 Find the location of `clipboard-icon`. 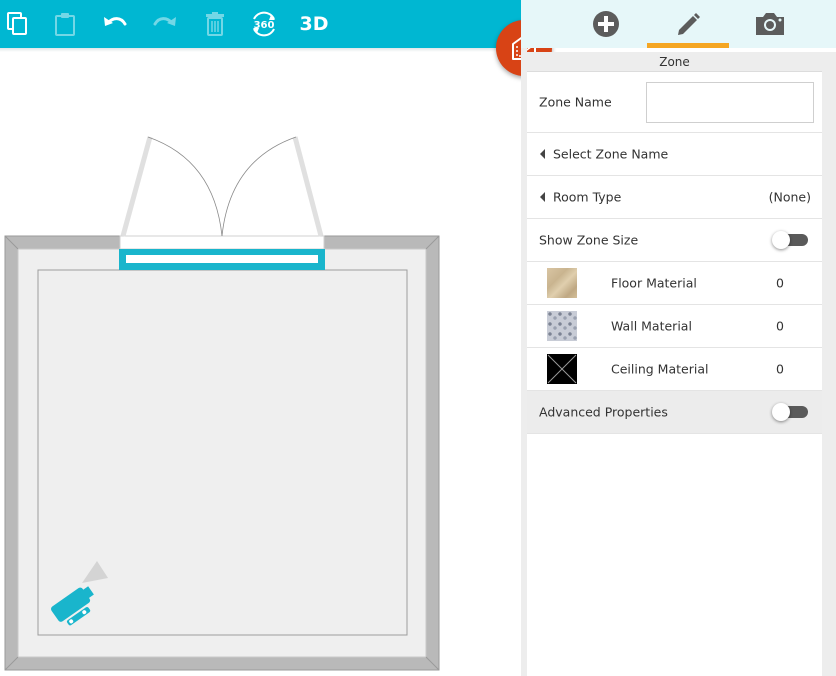

clipboard-icon is located at coordinates (65, 24).